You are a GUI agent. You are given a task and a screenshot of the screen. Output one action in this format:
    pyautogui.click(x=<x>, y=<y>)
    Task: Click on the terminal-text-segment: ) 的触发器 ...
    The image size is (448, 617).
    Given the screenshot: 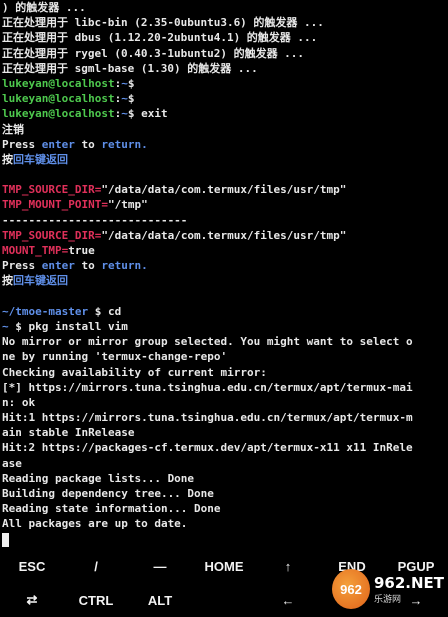 What is the action you would take?
    pyautogui.click(x=44, y=7)
    